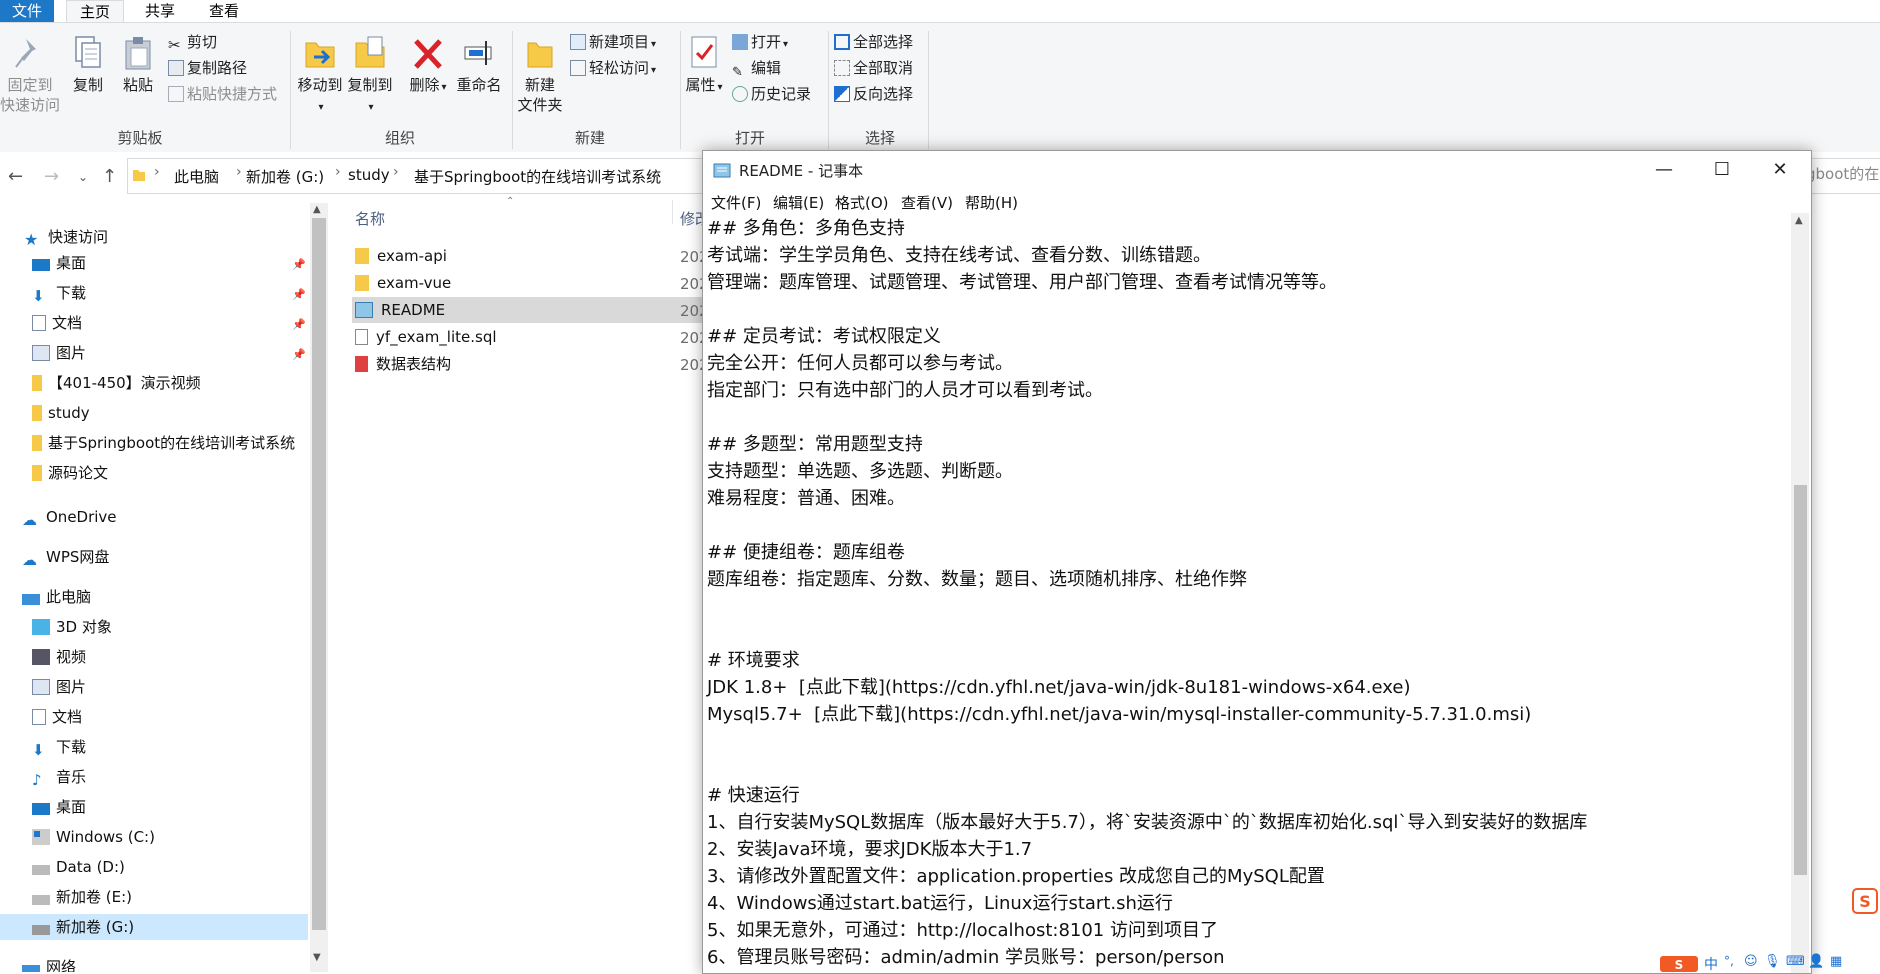 The width and height of the screenshot is (1880, 974). What do you see at coordinates (403, 283) in the screenshot?
I see `list-item: exam-vue` at bounding box center [403, 283].